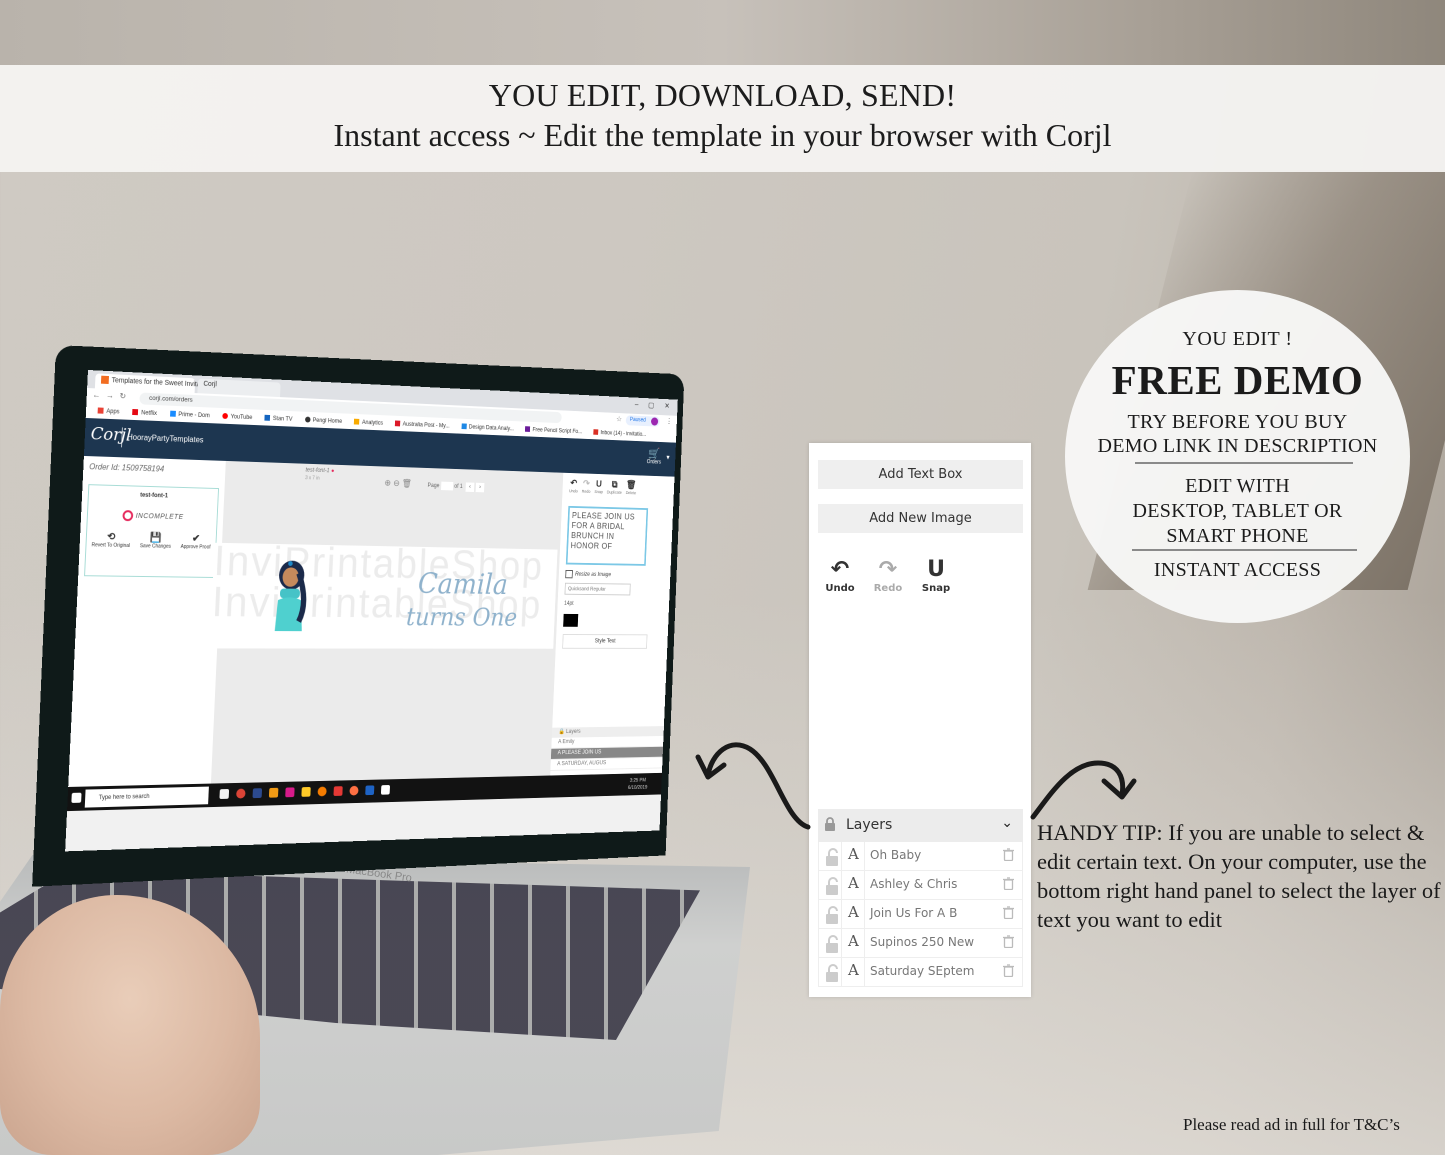 The image size is (1445, 1155). I want to click on canvas-text-name: Camila, so click(462, 585).